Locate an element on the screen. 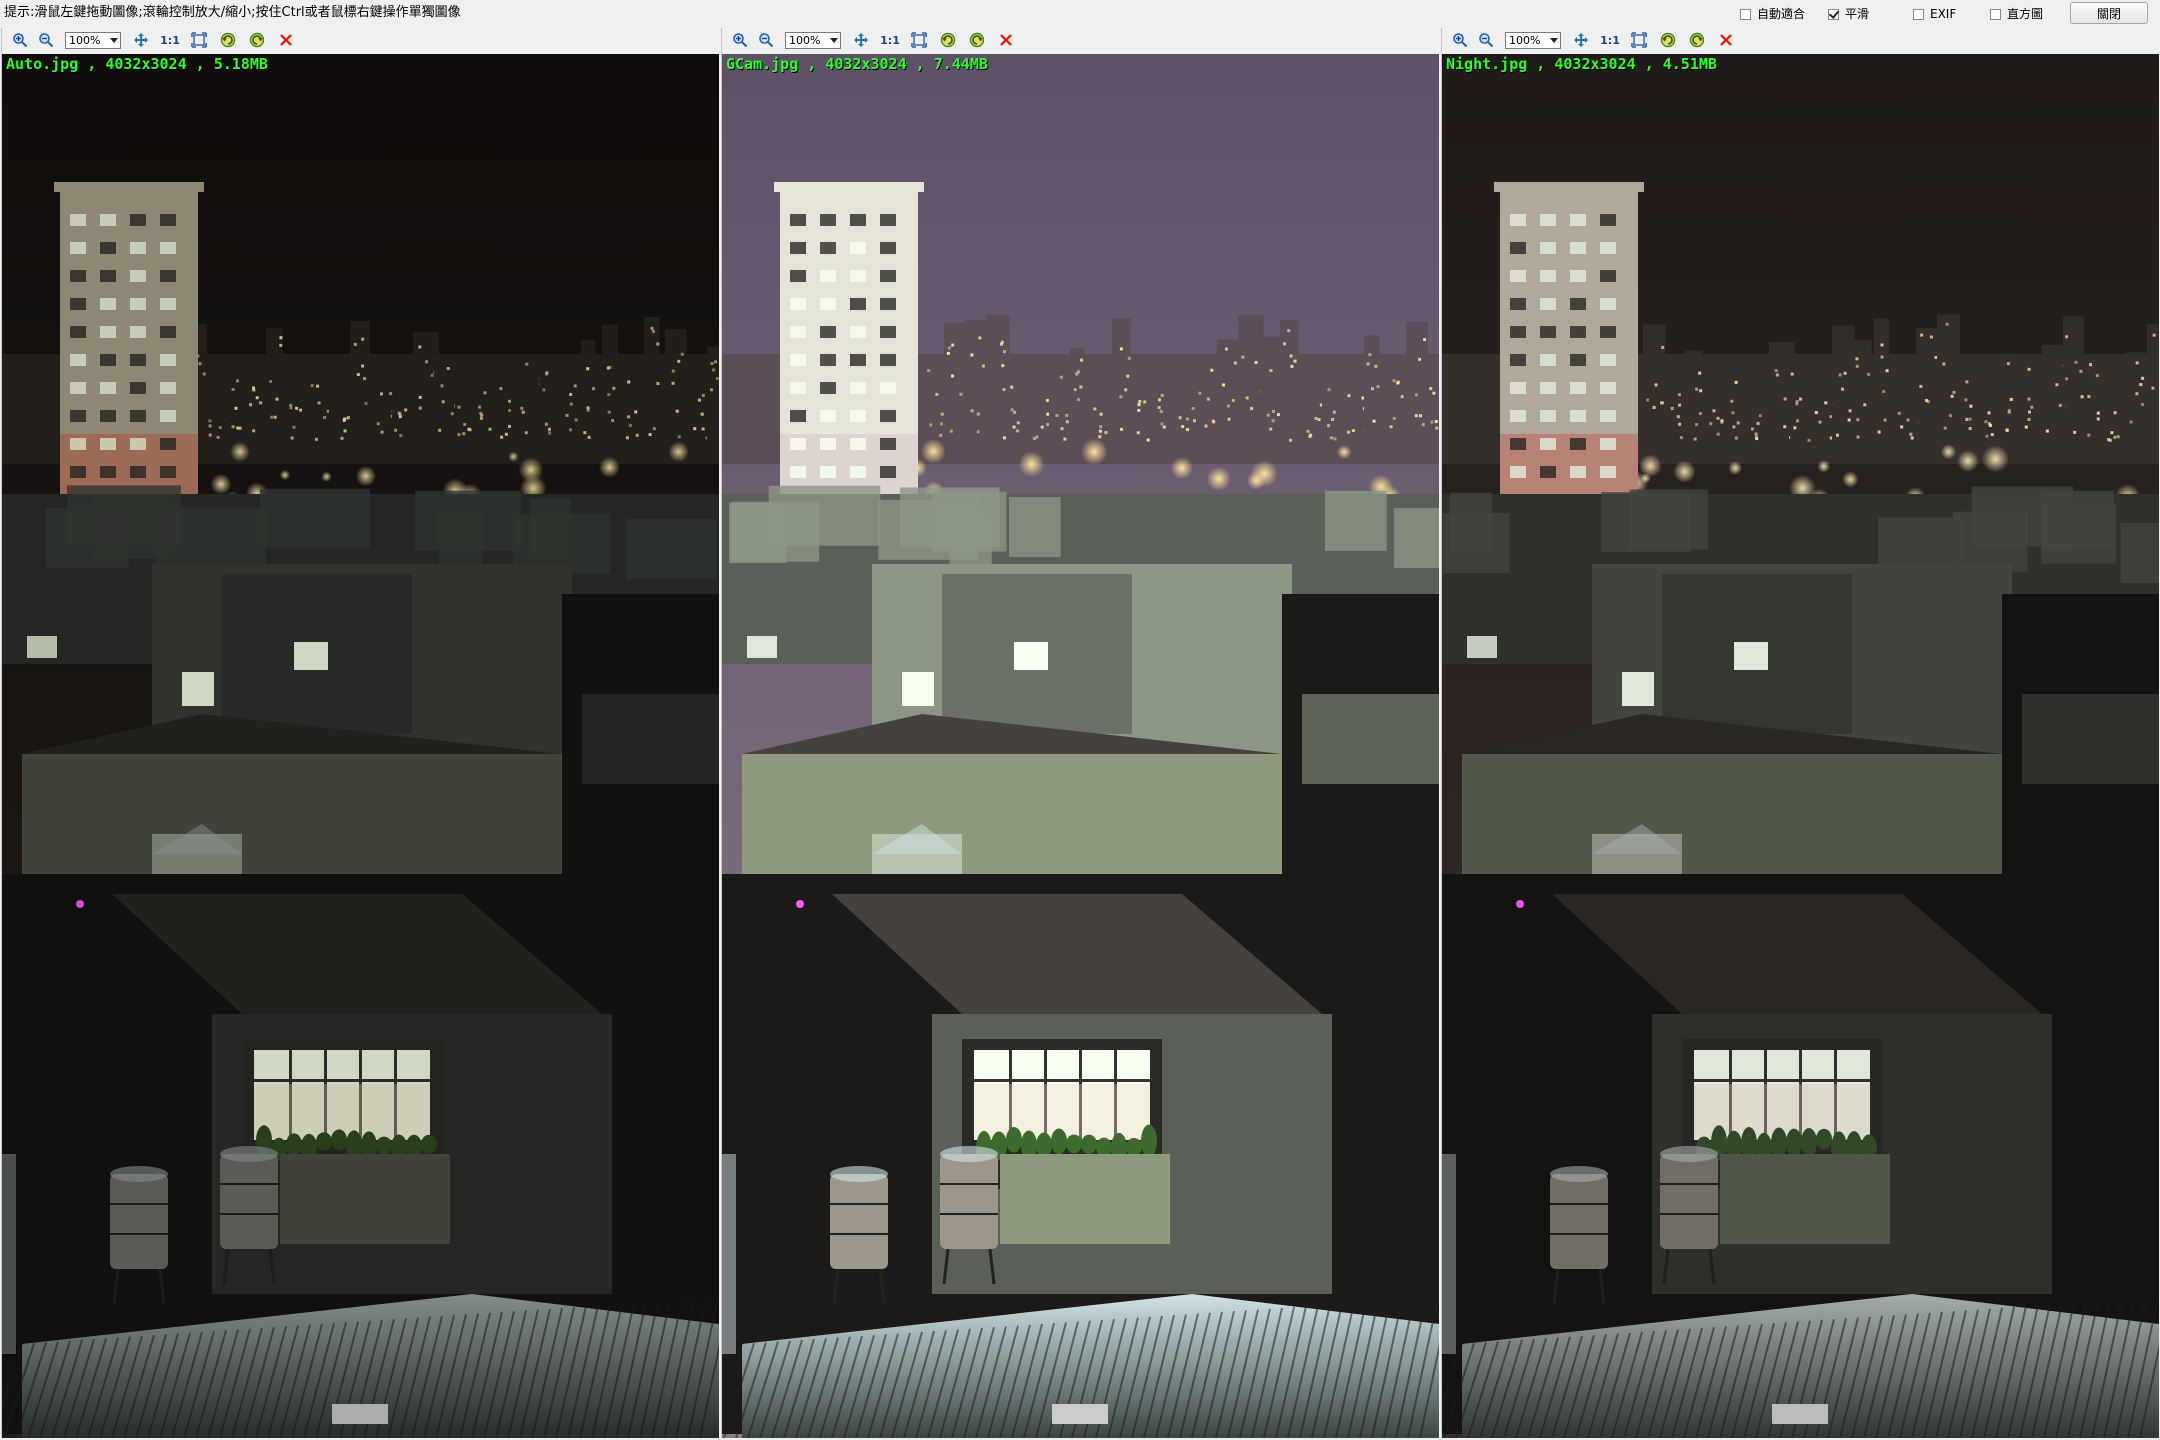 The height and width of the screenshot is (1440, 2160). image-caption: GCam.jpg , 4032x3024 , 7.44MB is located at coordinates (857, 64).